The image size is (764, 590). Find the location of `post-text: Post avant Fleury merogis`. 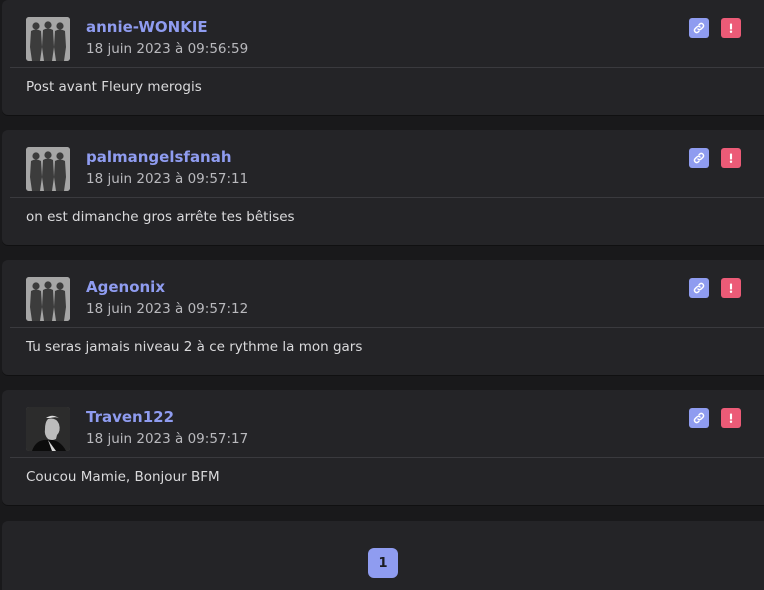

post-text: Post avant Fleury merogis is located at coordinates (114, 87).